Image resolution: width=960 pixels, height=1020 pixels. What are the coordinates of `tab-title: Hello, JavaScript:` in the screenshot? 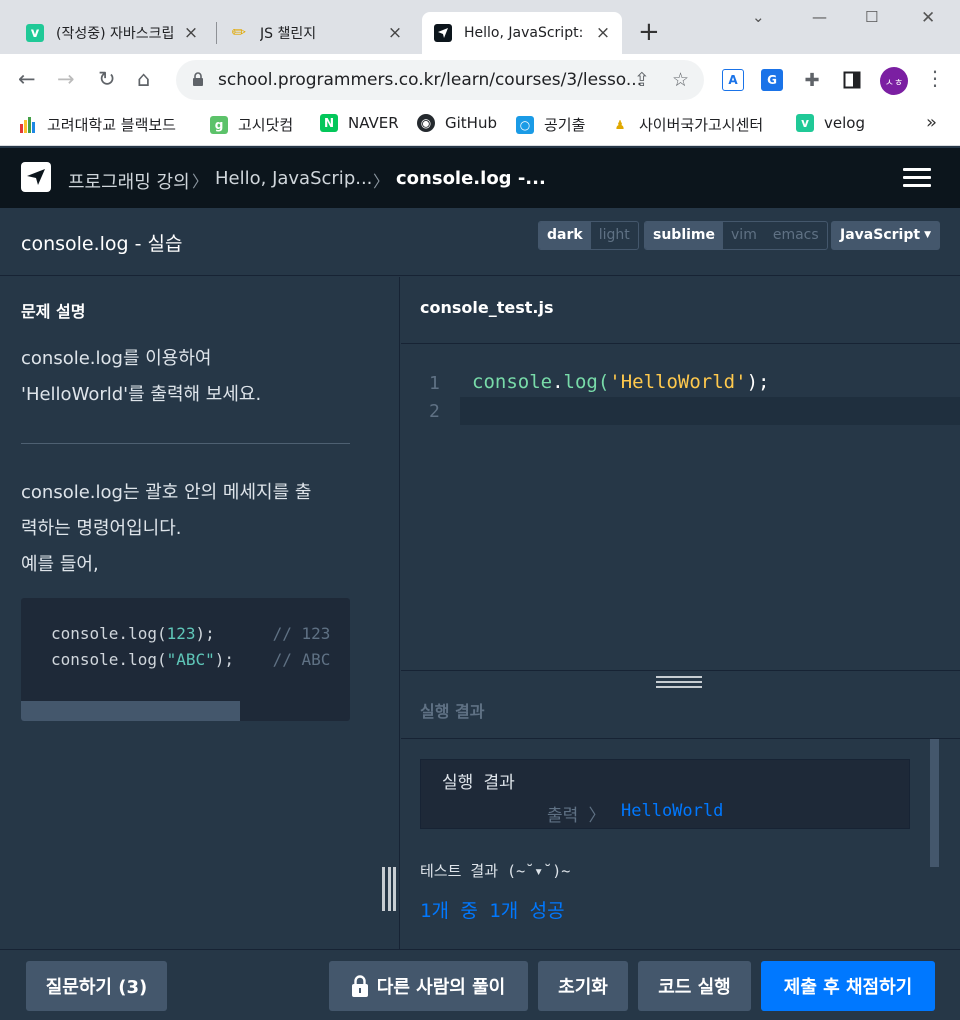 It's located at (524, 33).